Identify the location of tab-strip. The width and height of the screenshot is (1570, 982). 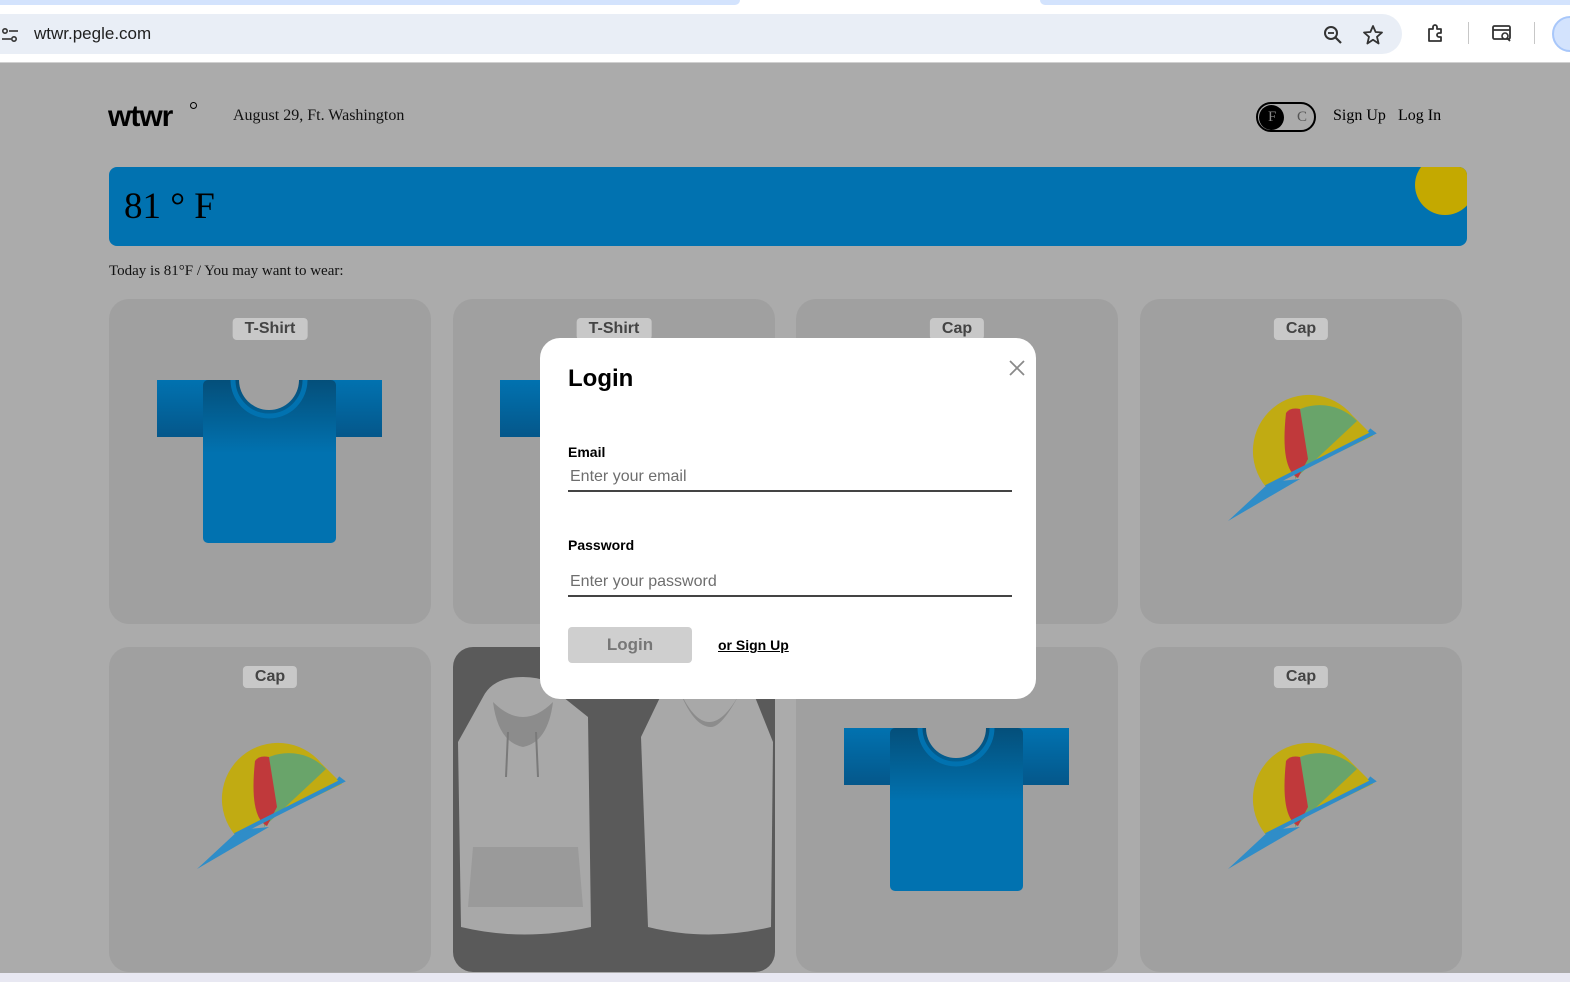
(785, 6).